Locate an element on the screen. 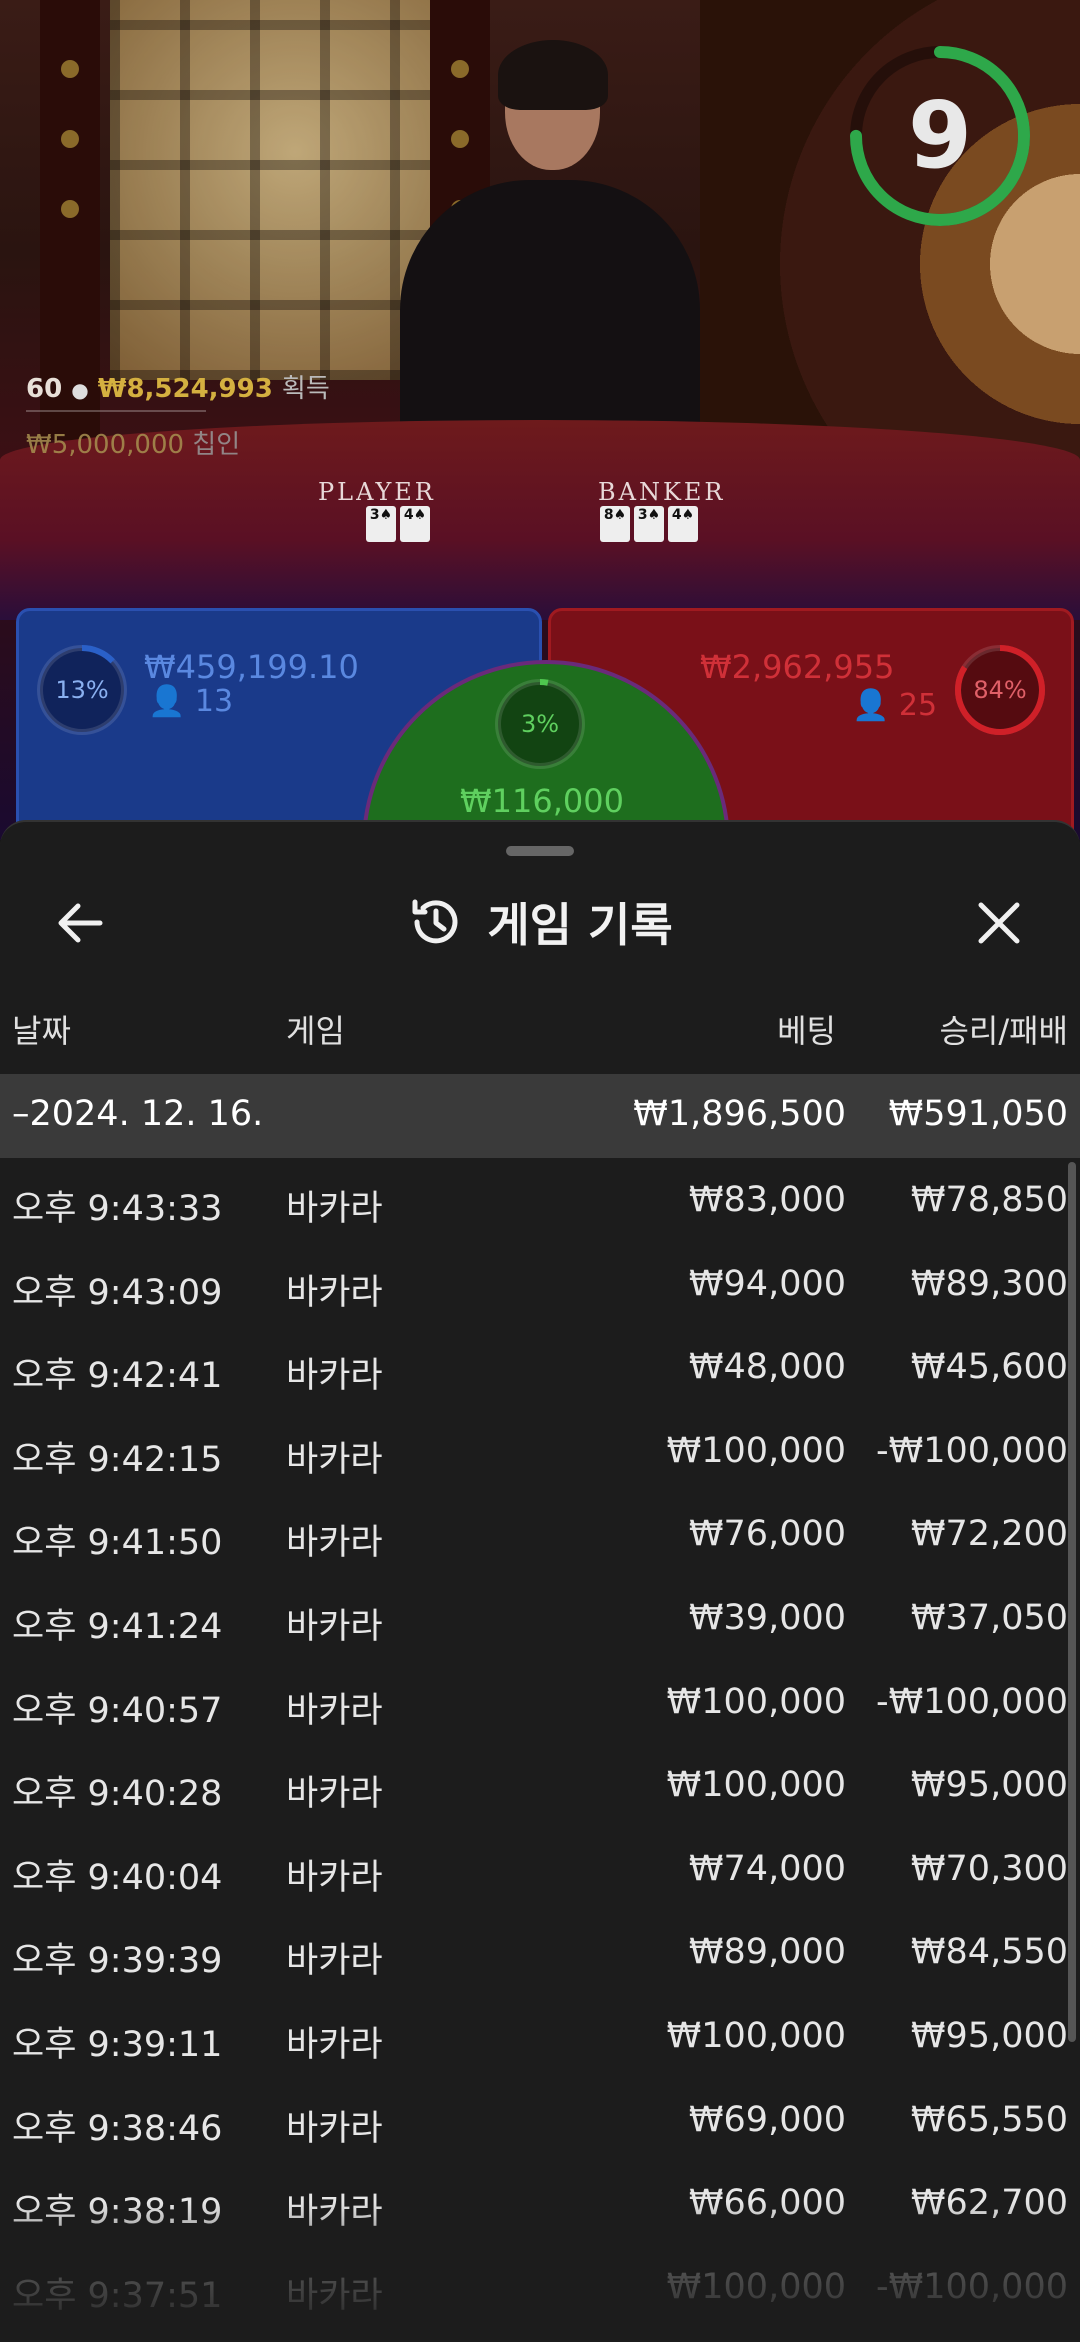 The width and height of the screenshot is (1080, 2342). row-result: ₩70,300 is located at coordinates (989, 1868).